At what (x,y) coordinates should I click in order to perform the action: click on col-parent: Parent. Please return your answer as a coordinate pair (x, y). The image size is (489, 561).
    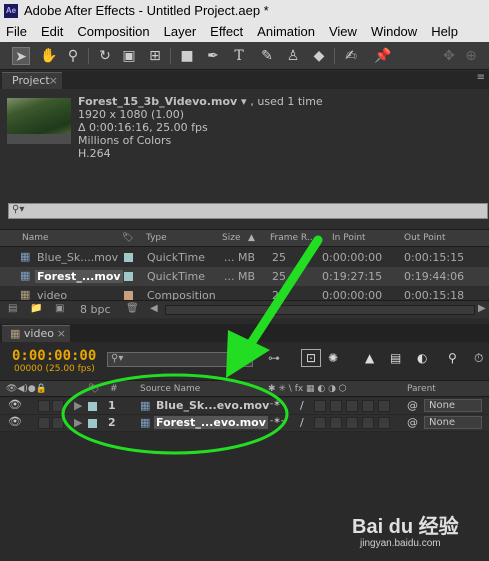
    Looking at the image, I should click on (421, 389).